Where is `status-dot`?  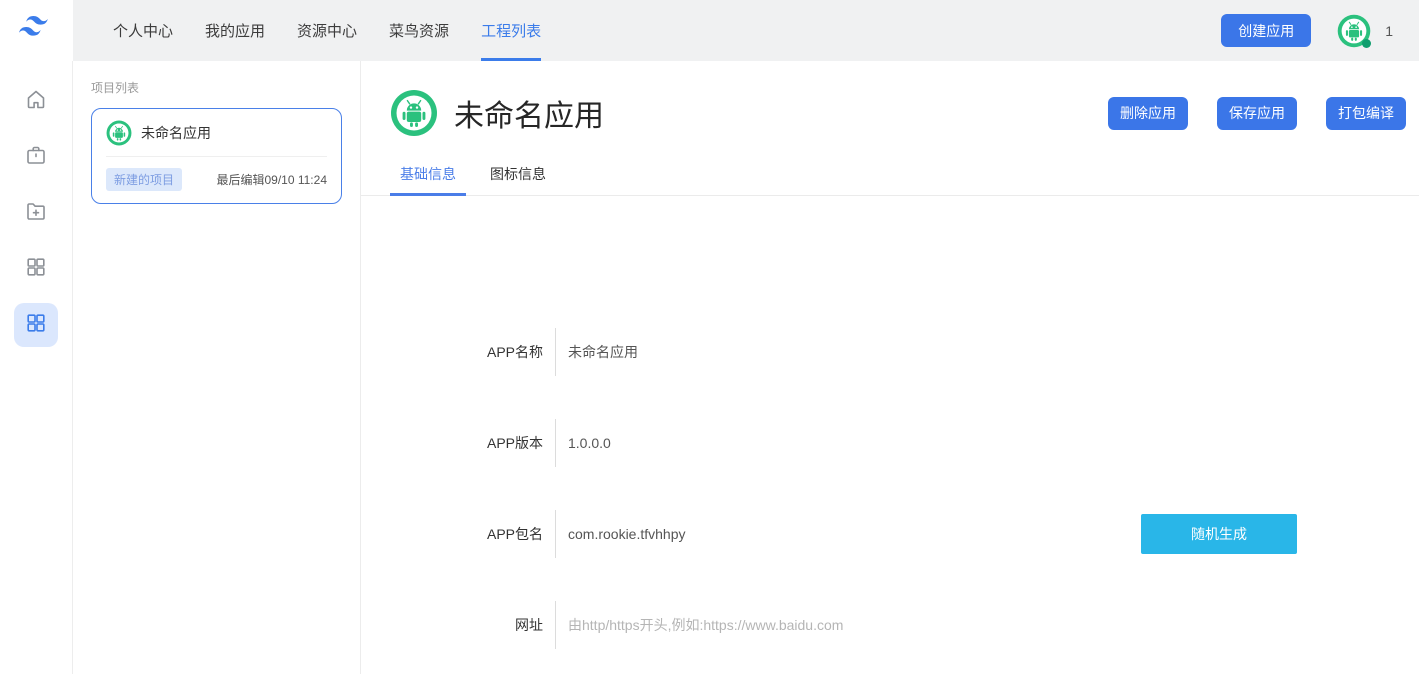
status-dot is located at coordinates (1367, 43).